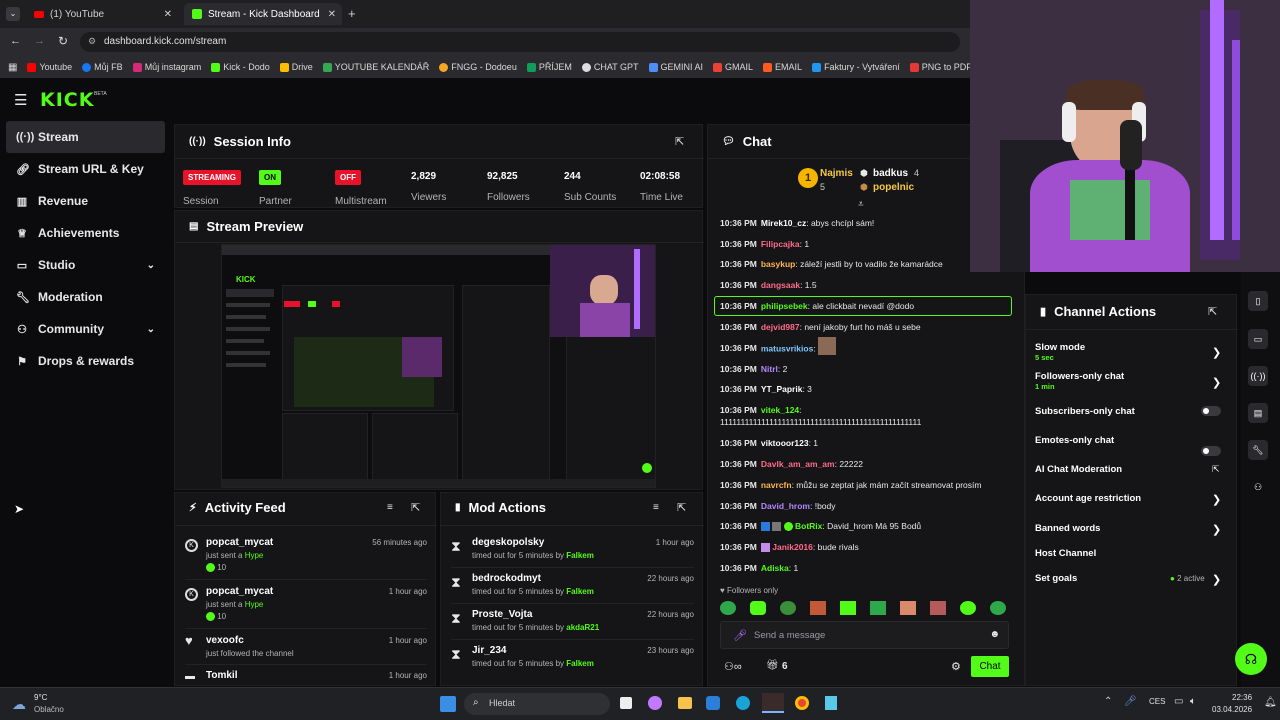  What do you see at coordinates (63, 41) in the screenshot?
I see `reload-icon: ↻` at bounding box center [63, 41].